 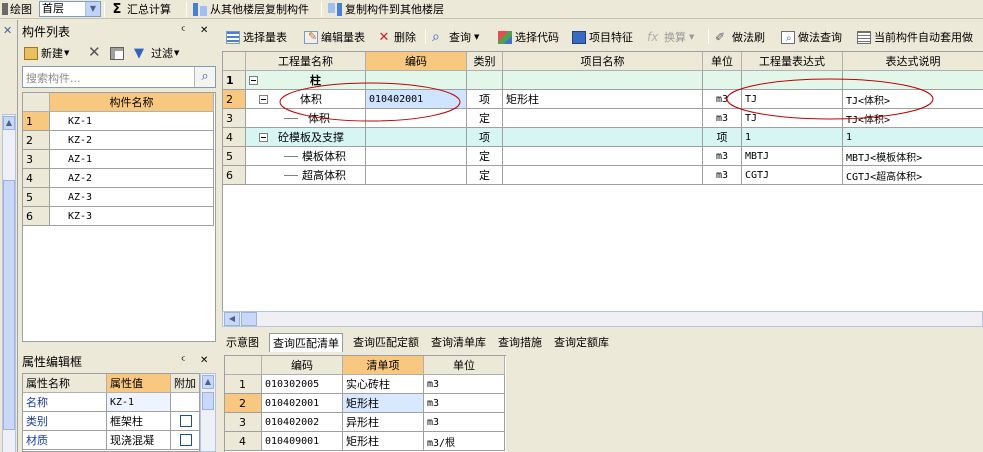 I want to click on filter-icon: ▼, so click(x=139, y=53).